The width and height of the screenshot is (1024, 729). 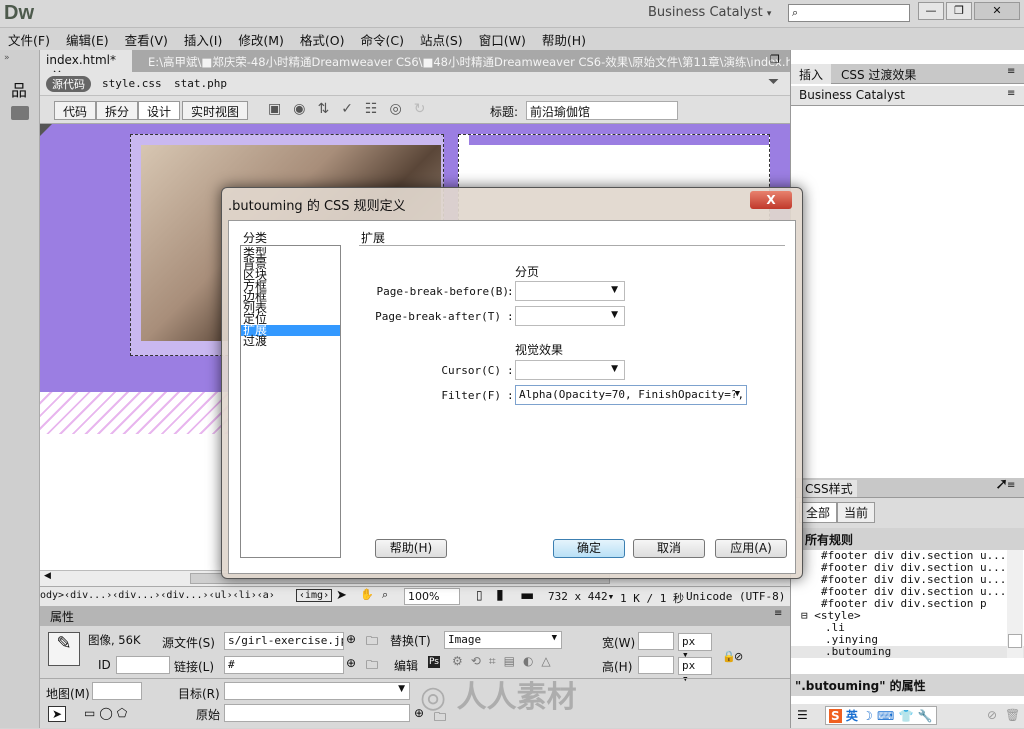 I want to click on cursor-select: ▼, so click(x=570, y=370).